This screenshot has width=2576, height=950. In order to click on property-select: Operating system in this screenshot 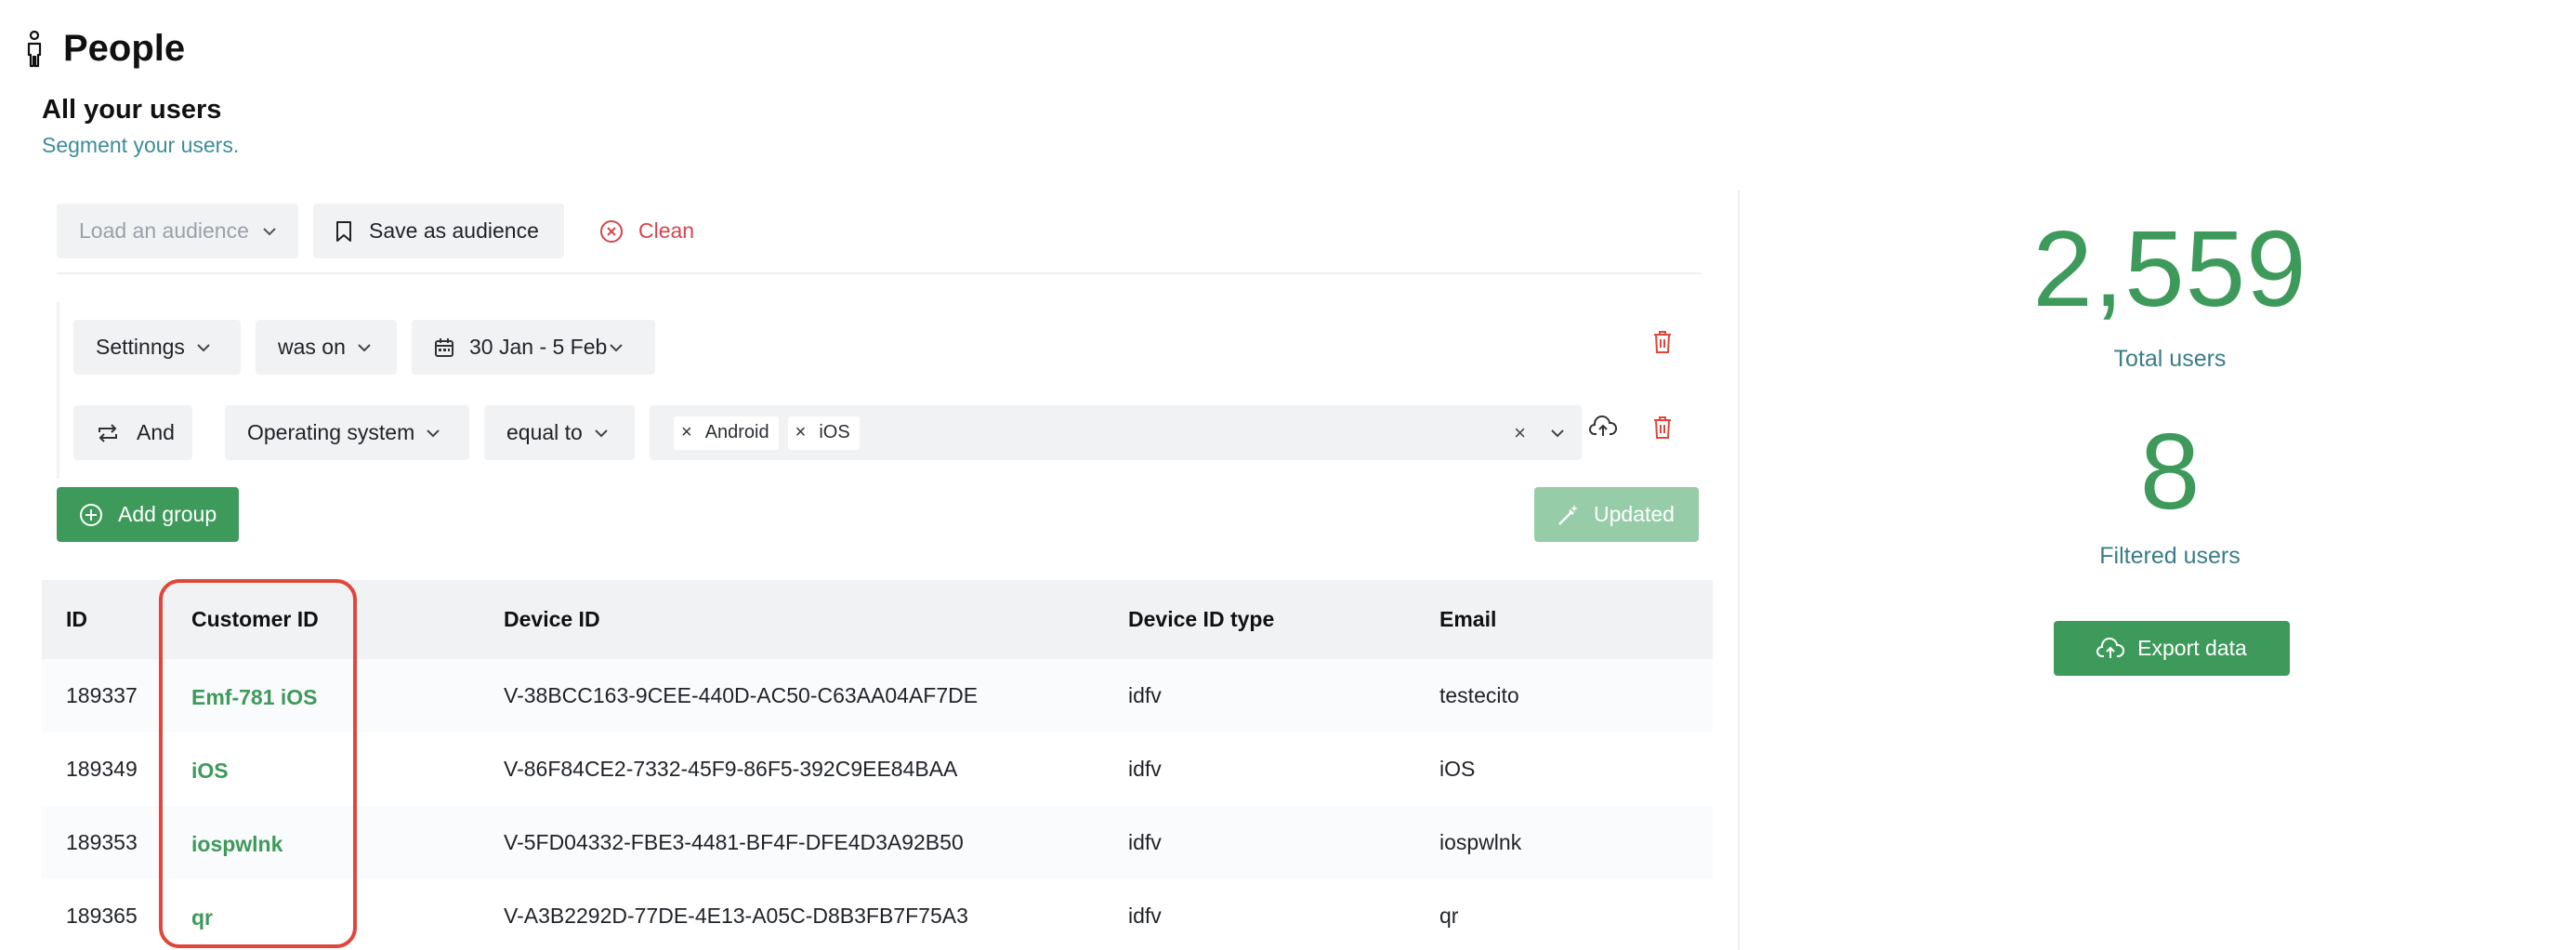, I will do `click(347, 433)`.